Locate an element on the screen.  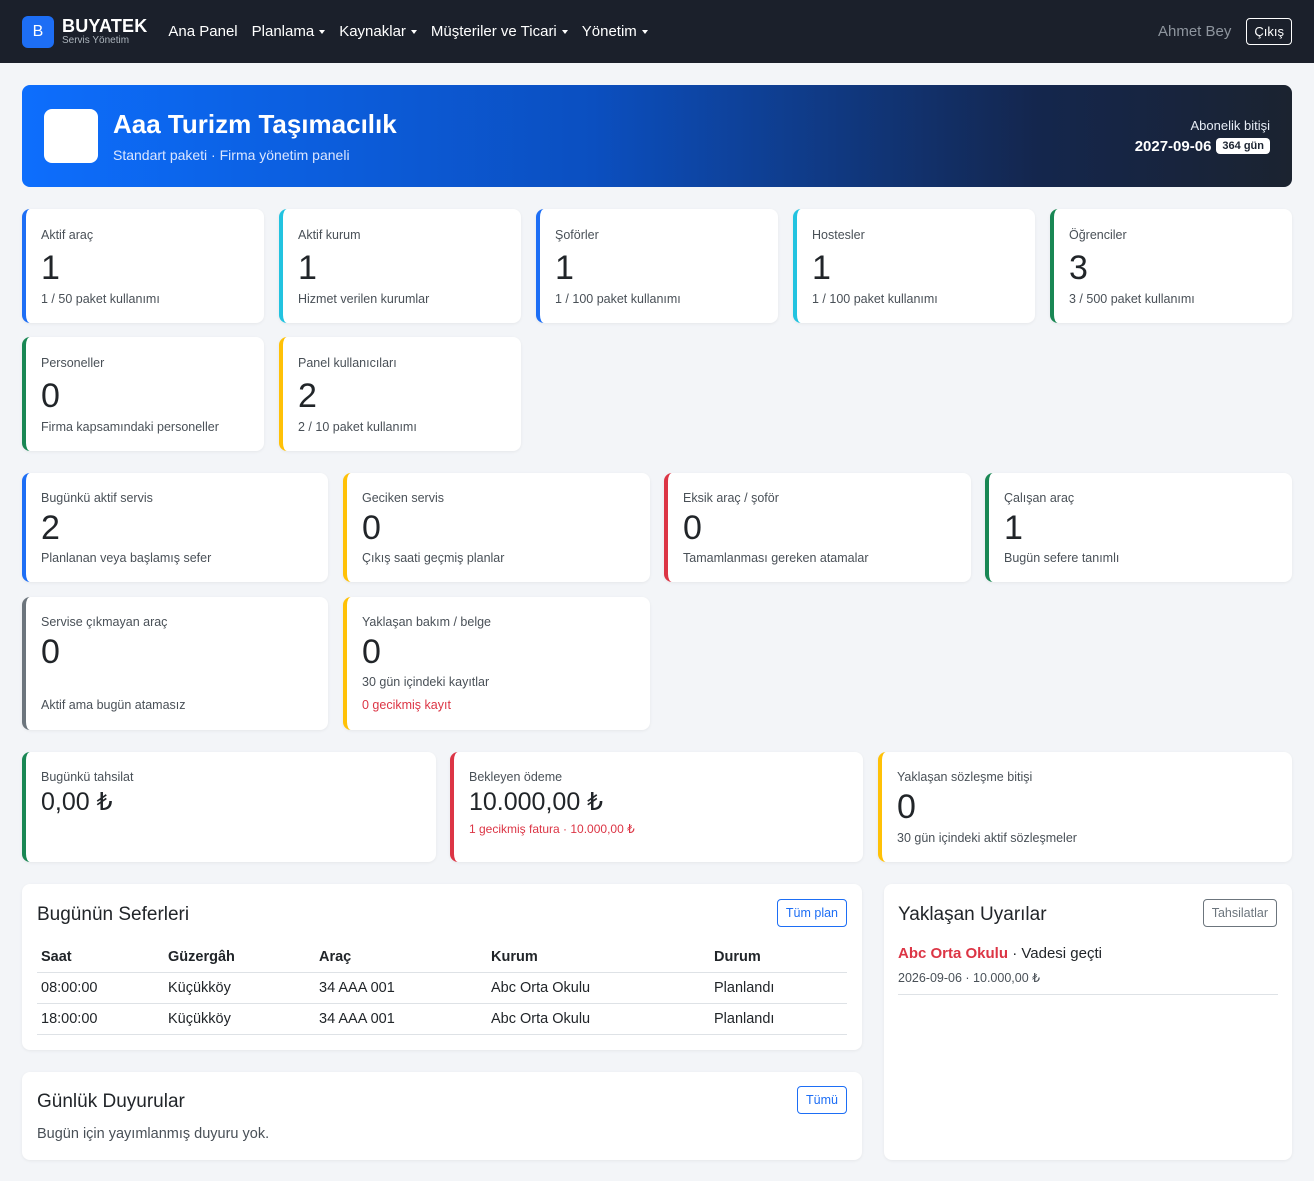
stat-card-students: Öğrenciler 3 3 / 500 paket kullanımı is located at coordinates (1171, 266).